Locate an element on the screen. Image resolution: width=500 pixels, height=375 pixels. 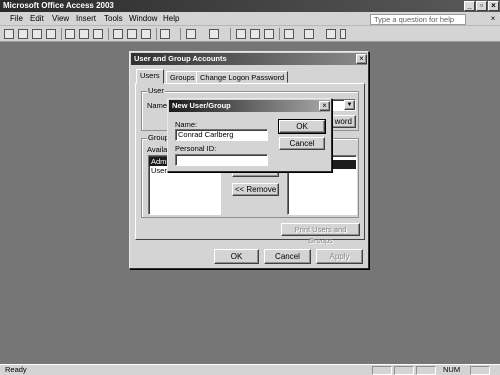
num-lock-indicator: NUM is located at coordinates (452, 369).